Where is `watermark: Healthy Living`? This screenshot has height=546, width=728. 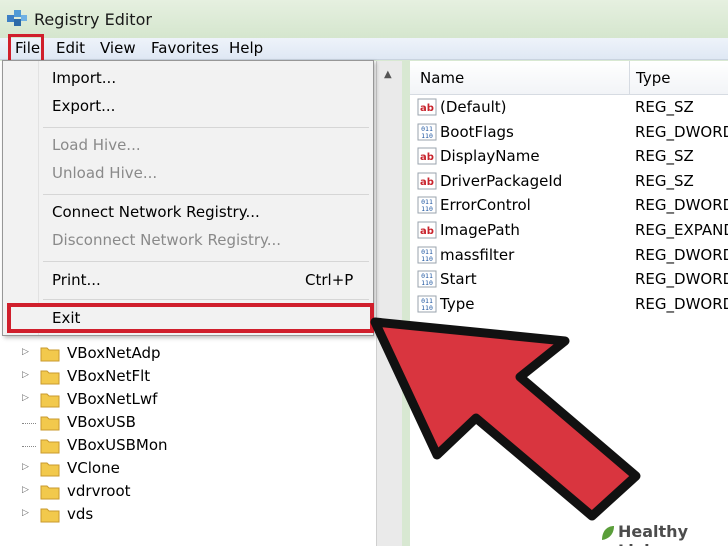
watermark: Healthy Living is located at coordinates (662, 533).